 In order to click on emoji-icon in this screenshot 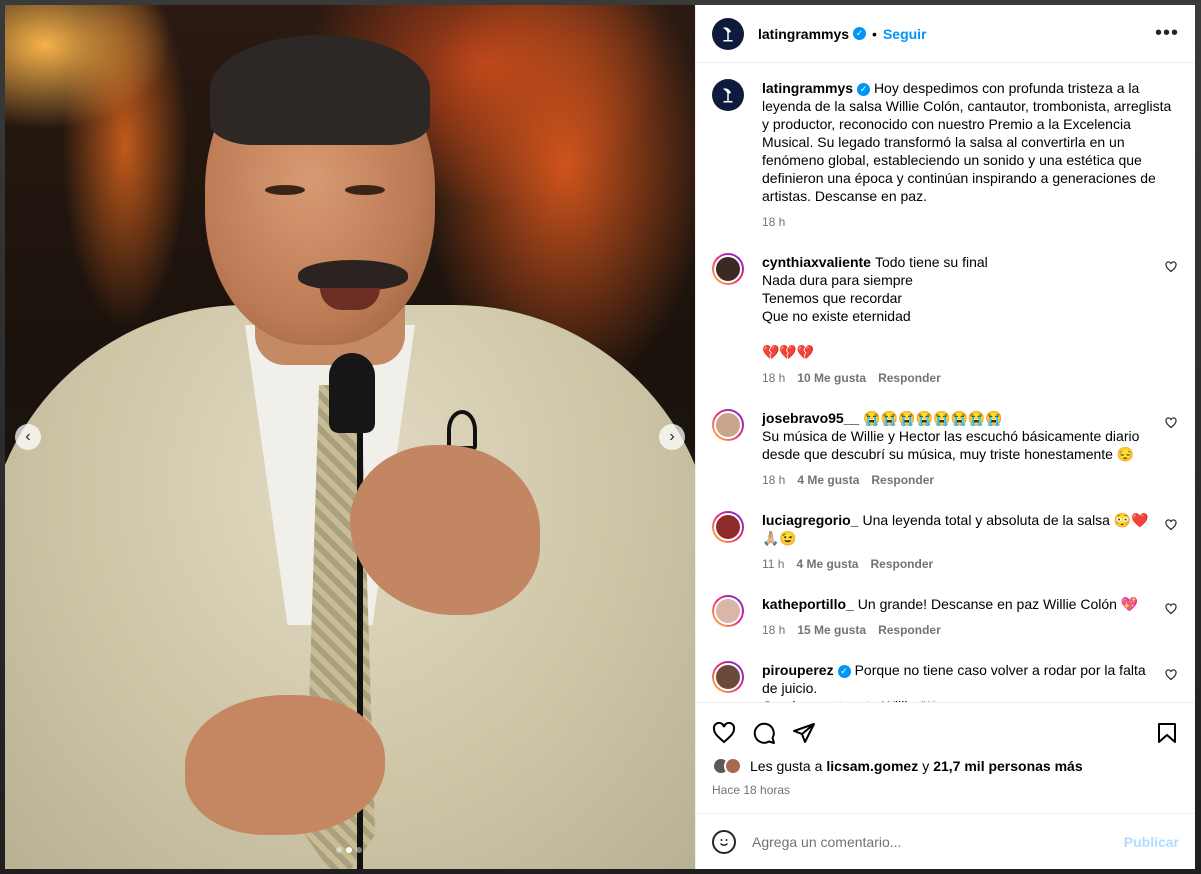, I will do `click(724, 841)`.